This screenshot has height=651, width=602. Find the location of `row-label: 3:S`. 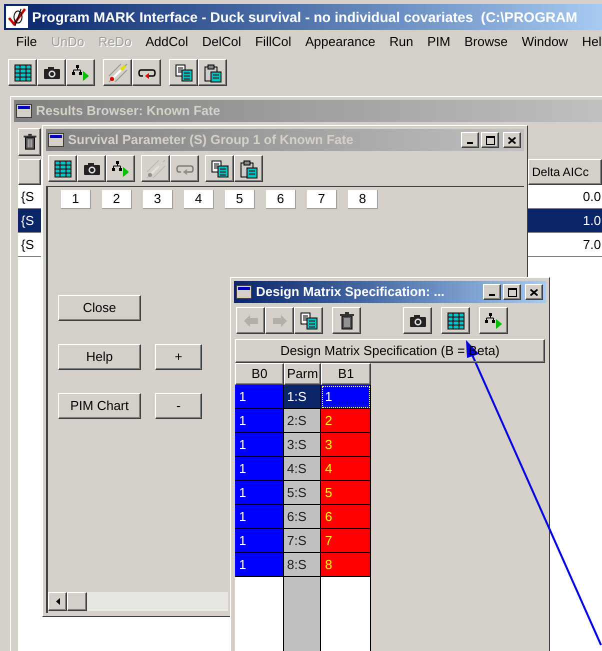

row-label: 3:S is located at coordinates (302, 445).